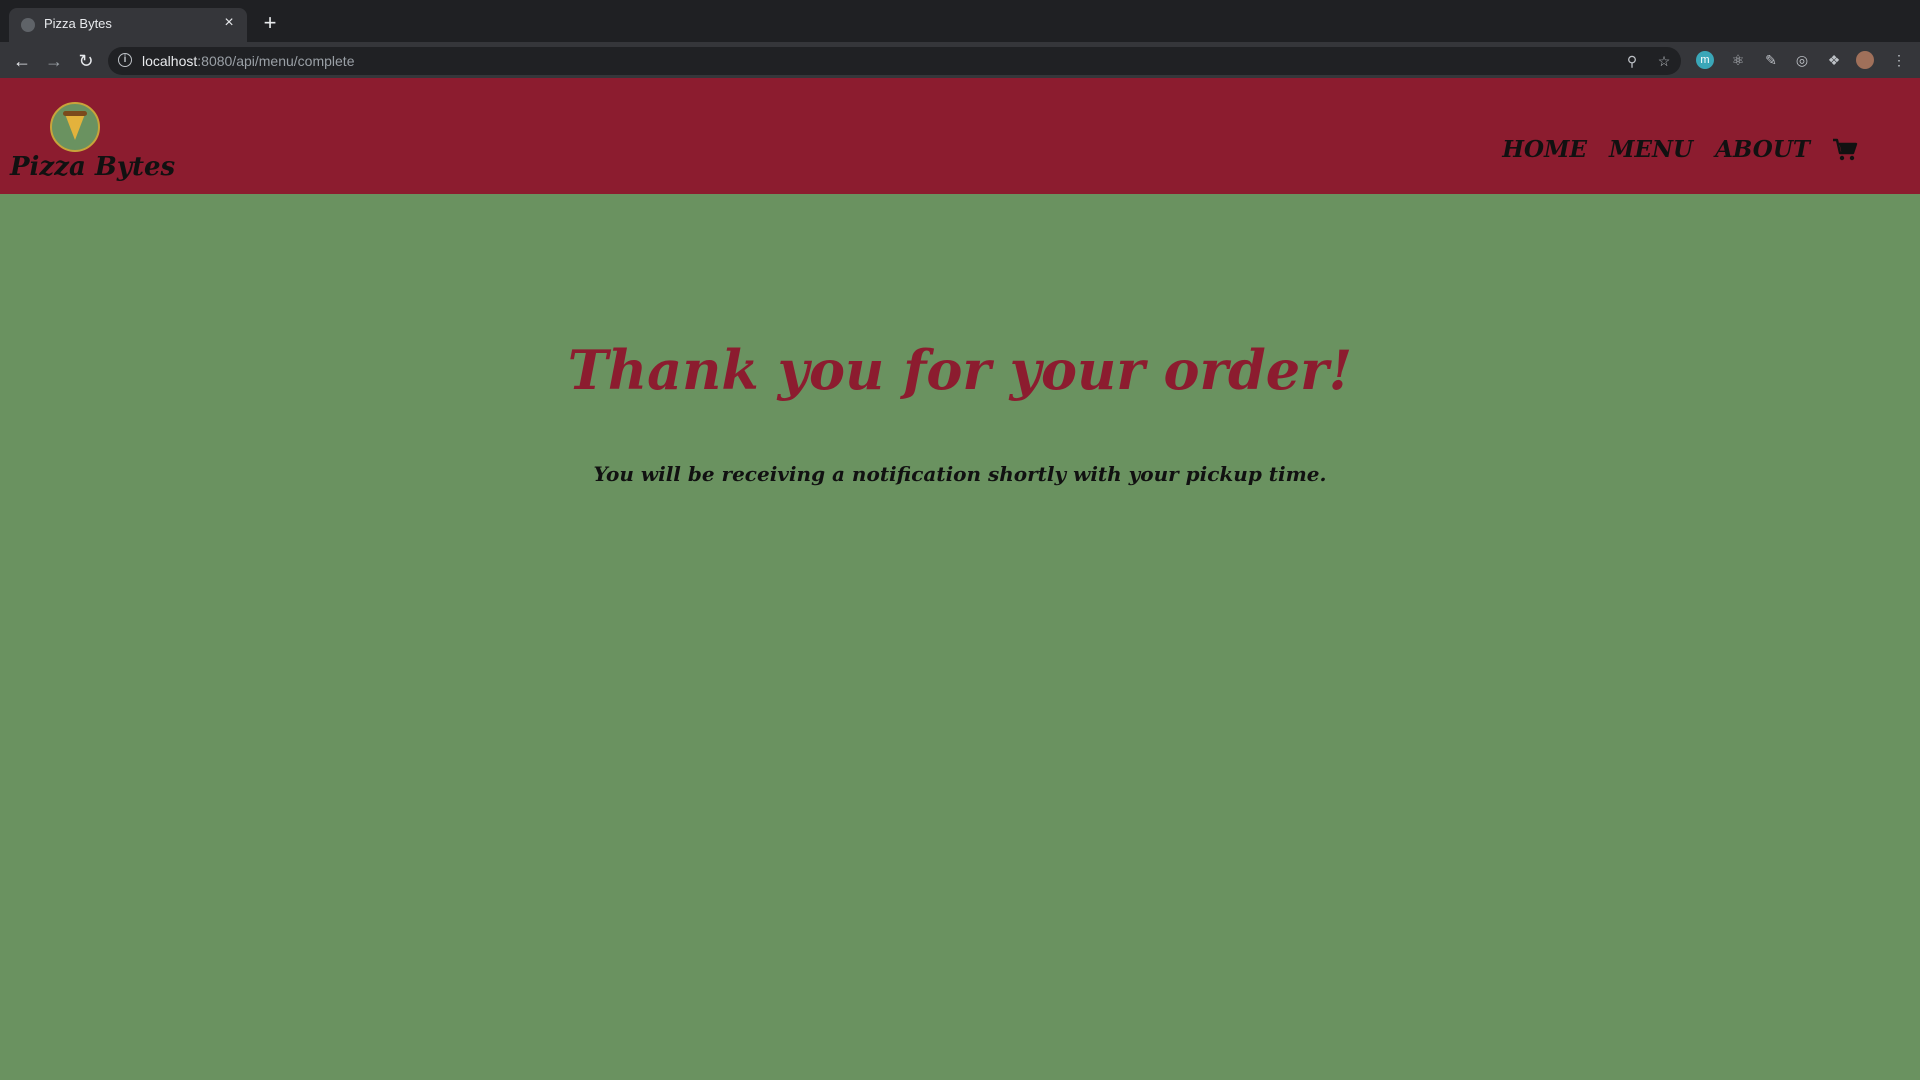  I want to click on back-icon: ←, so click(22, 61).